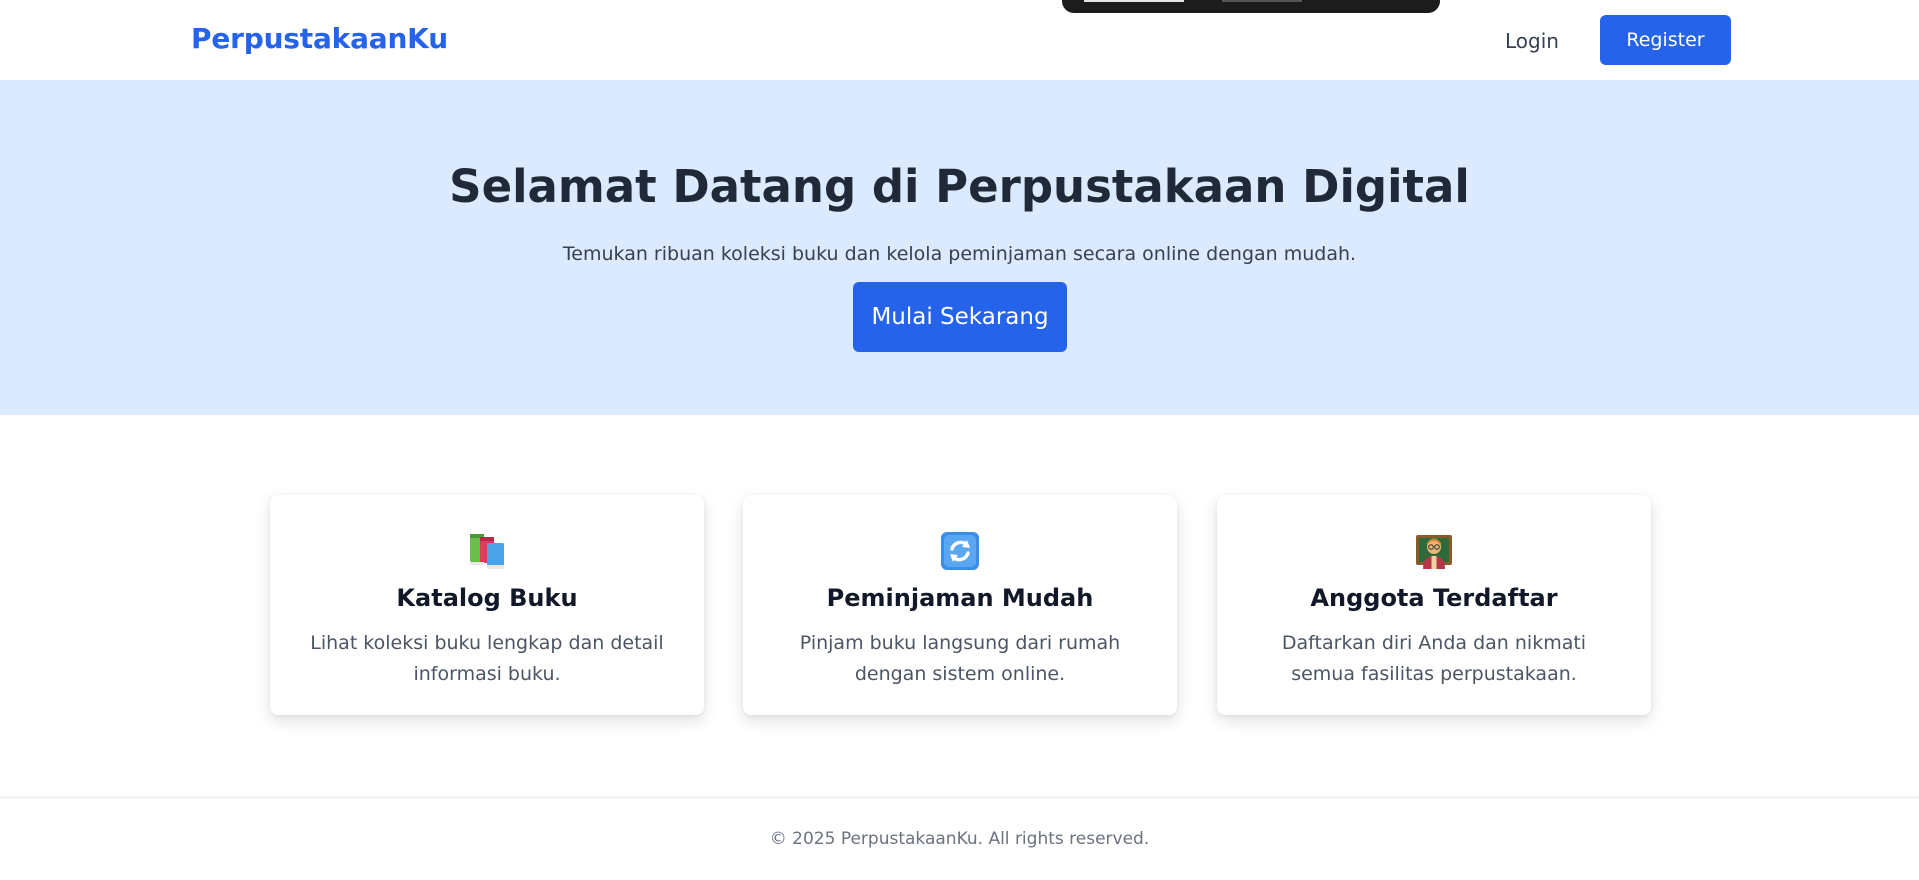  I want to click on brand-logo: PerpustakaanKu, so click(319, 38).